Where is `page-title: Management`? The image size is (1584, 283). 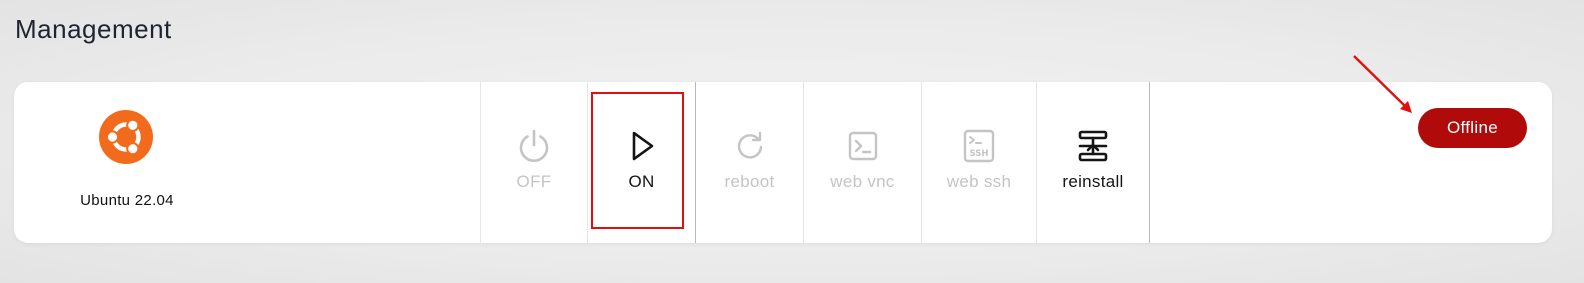
page-title: Management is located at coordinates (93, 29).